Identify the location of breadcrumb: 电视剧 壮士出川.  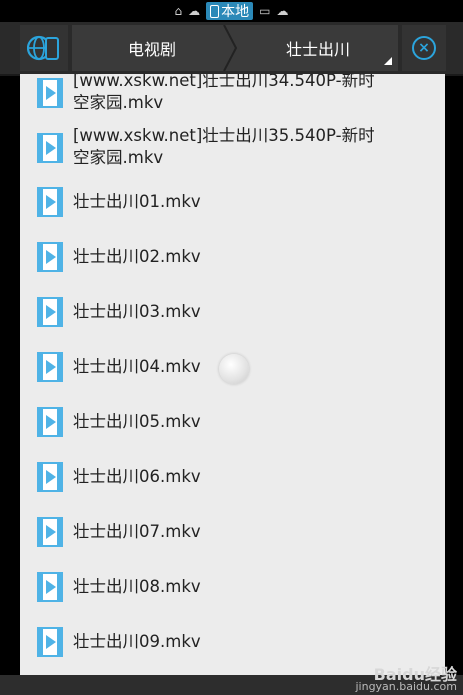
(235, 48).